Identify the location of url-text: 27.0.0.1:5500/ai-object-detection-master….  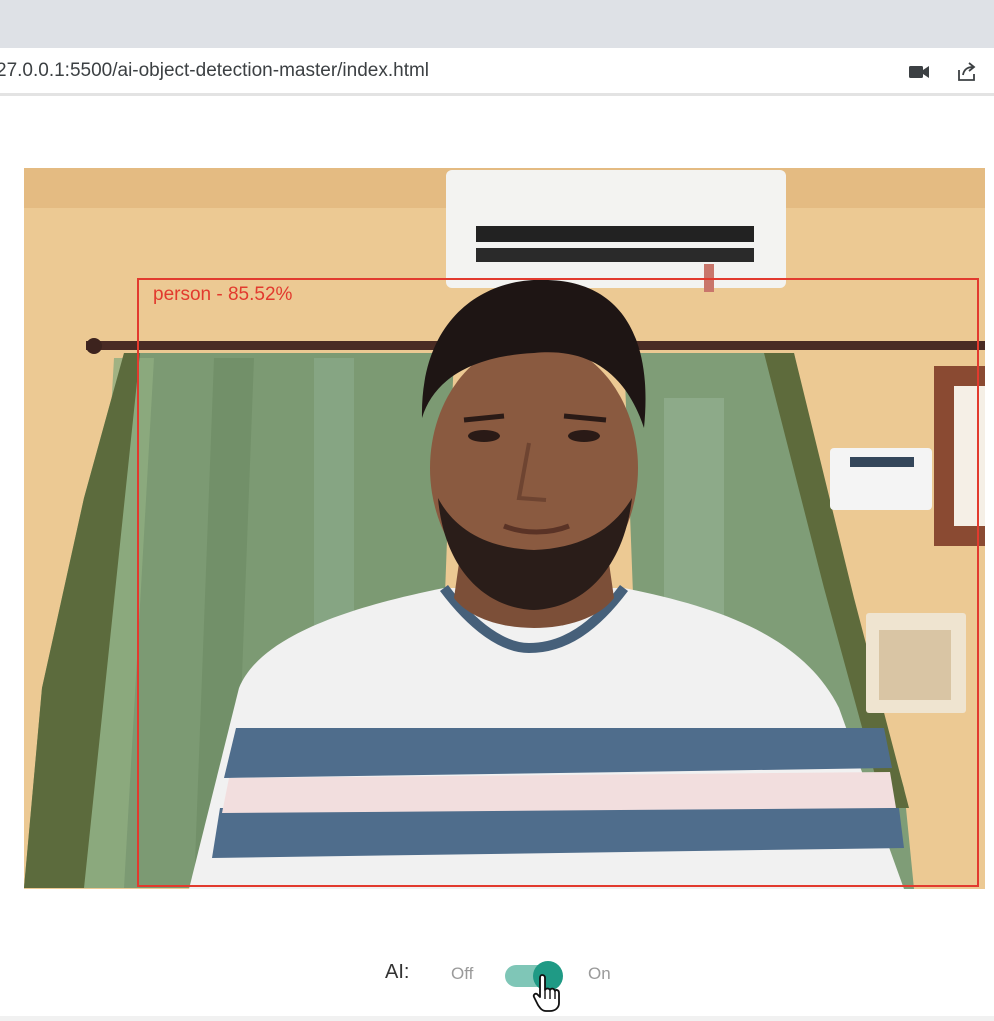
(214, 71).